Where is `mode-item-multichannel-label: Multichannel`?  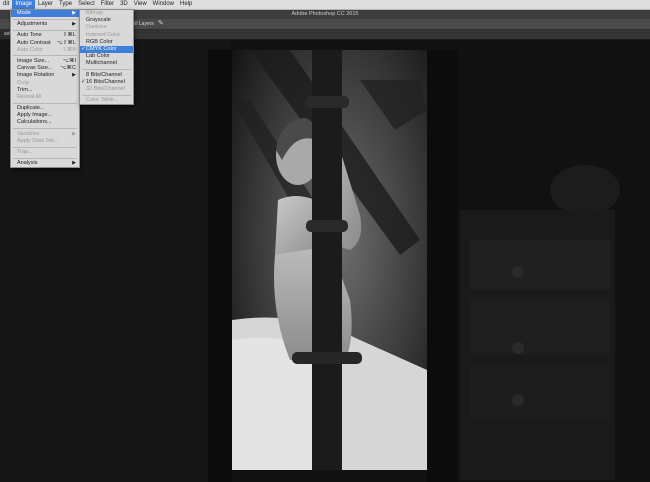
mode-item-multichannel-label: Multichannel is located at coordinates (101, 63).